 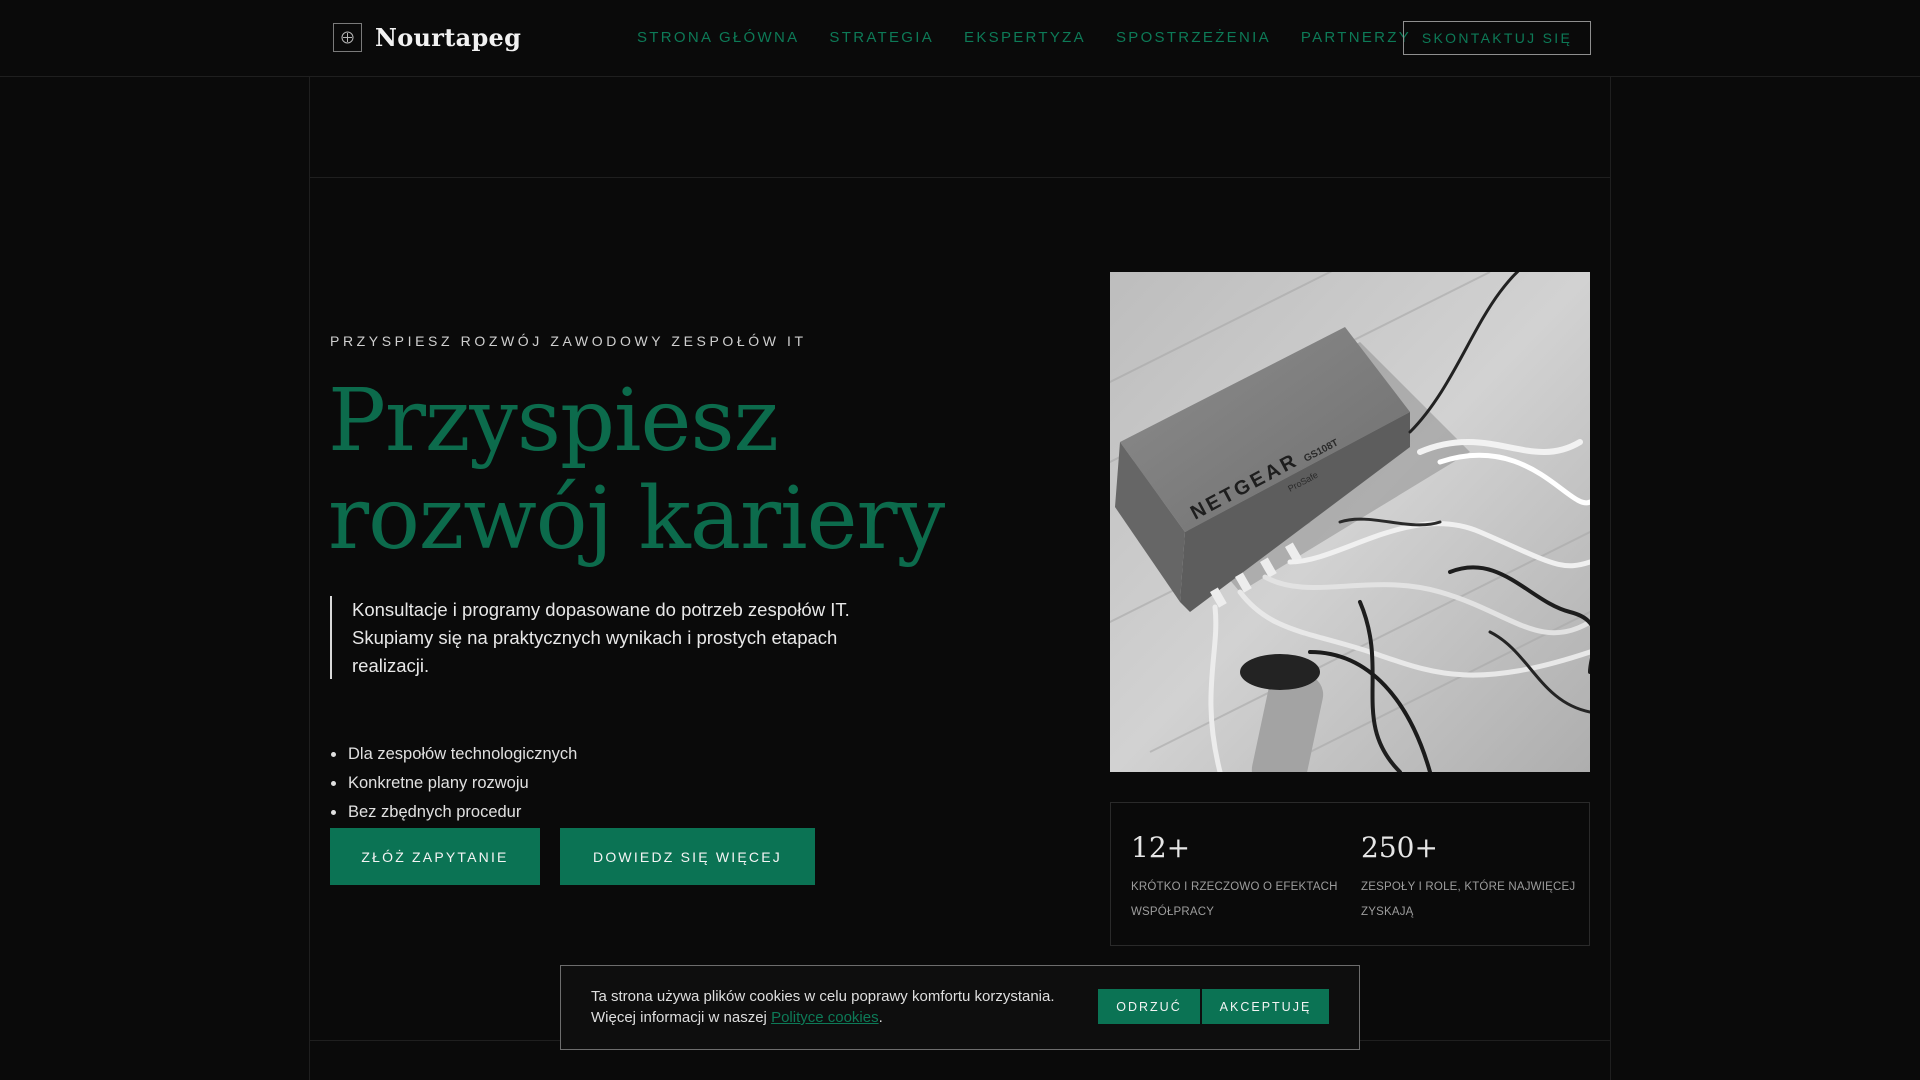 What do you see at coordinates (453, 812) in the screenshot?
I see `list-item: Bez zbędnych procedur` at bounding box center [453, 812].